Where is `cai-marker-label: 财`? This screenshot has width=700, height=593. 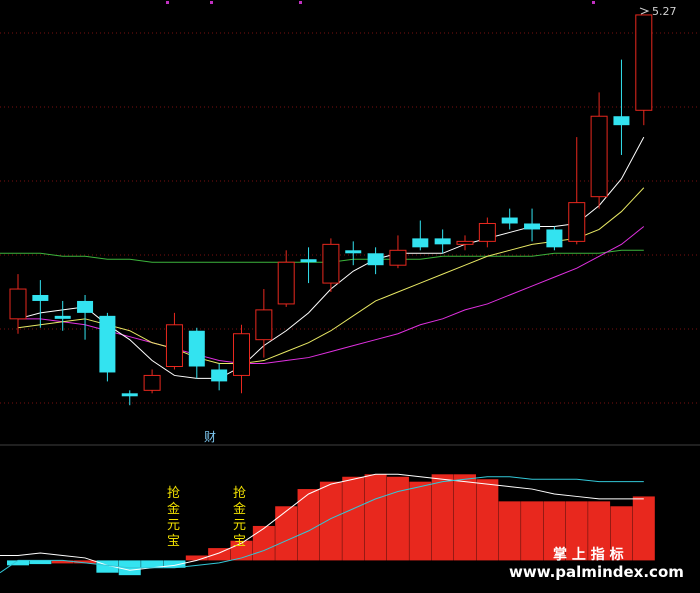 cai-marker-label: 财 is located at coordinates (210, 437).